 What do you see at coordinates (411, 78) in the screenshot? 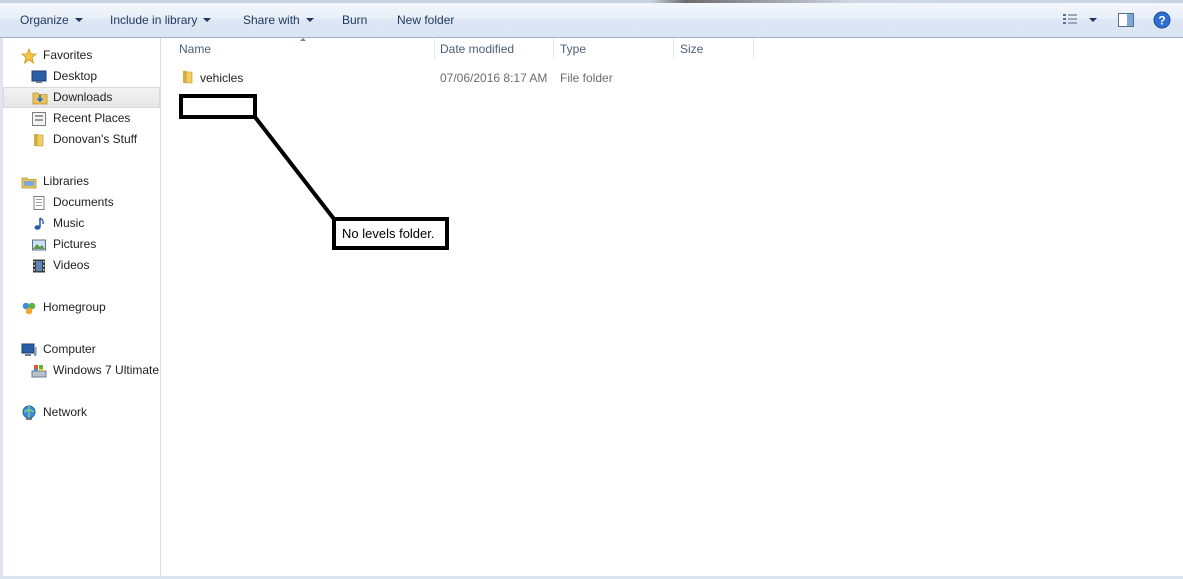
I see `file-row: vehicles 07/06/2016 8:17 AM File folder` at bounding box center [411, 78].